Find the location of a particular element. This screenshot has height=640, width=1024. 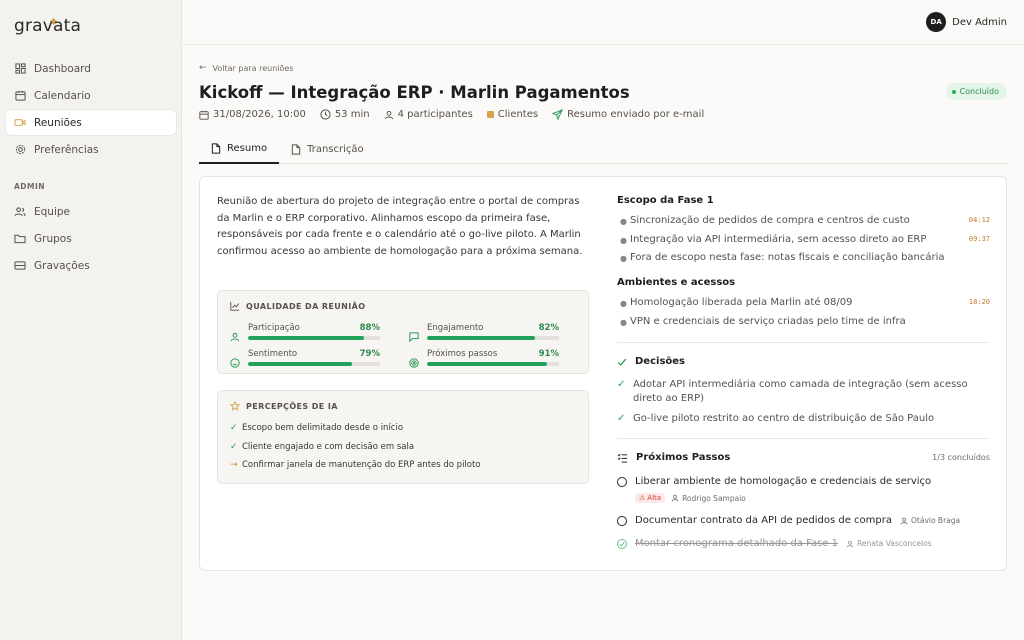

document-icon is located at coordinates (216, 148).